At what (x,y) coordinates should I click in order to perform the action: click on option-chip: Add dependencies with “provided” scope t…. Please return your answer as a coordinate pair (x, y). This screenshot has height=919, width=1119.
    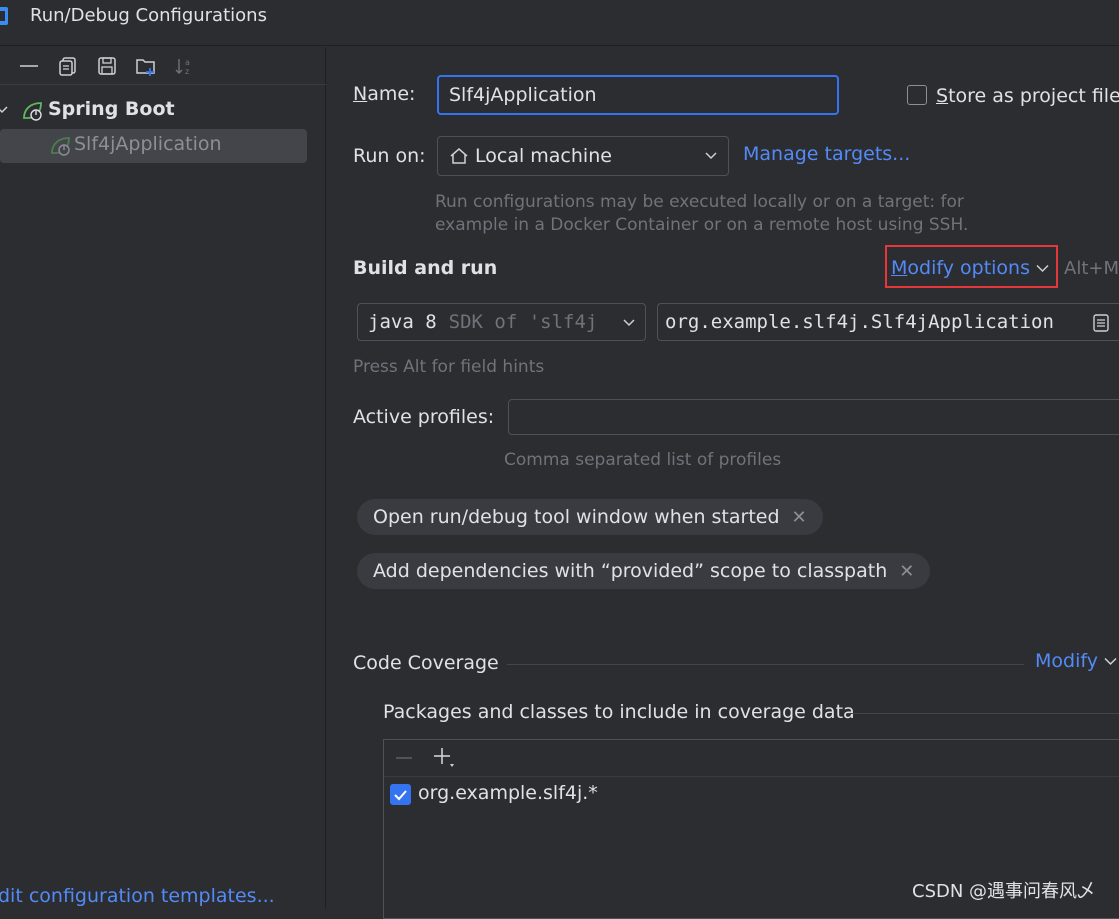
    Looking at the image, I should click on (644, 571).